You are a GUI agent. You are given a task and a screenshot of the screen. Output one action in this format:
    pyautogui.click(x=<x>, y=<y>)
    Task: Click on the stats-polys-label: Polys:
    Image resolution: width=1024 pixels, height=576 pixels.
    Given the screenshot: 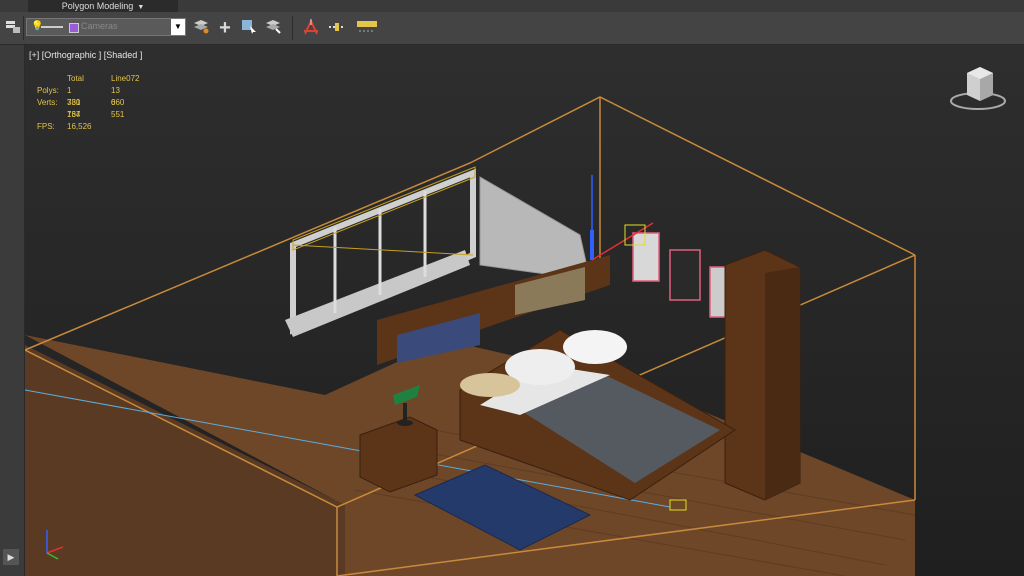 What is the action you would take?
    pyautogui.click(x=48, y=90)
    